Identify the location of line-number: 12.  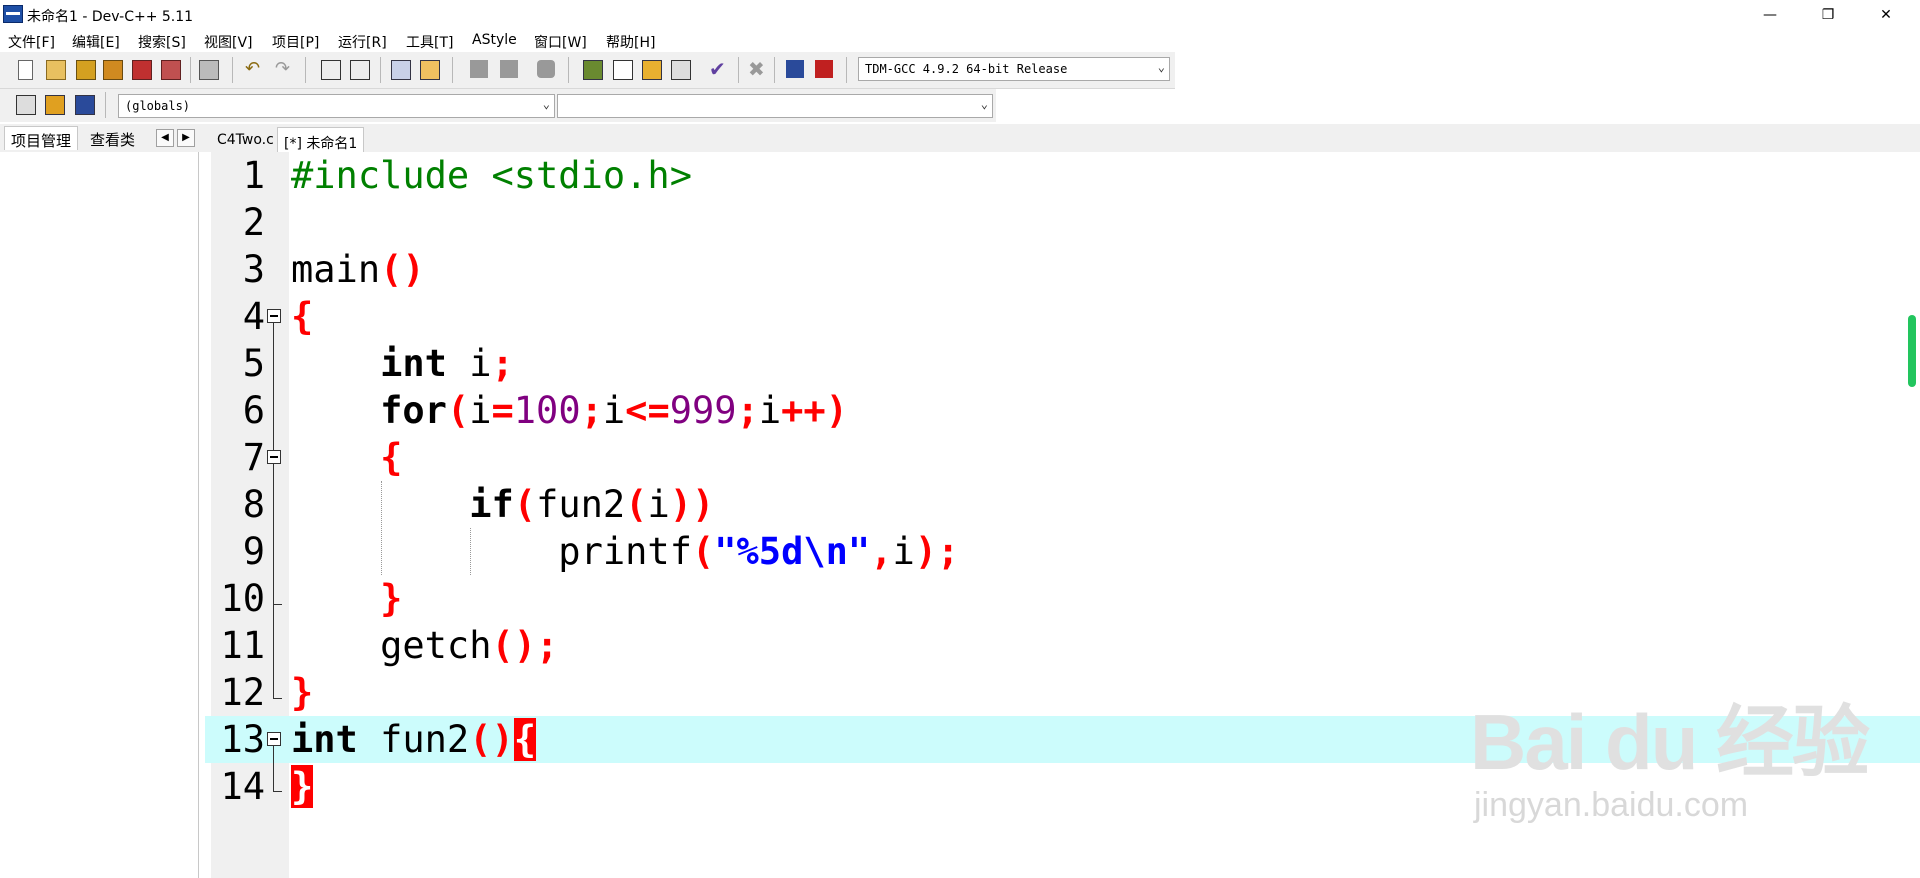
(242, 692).